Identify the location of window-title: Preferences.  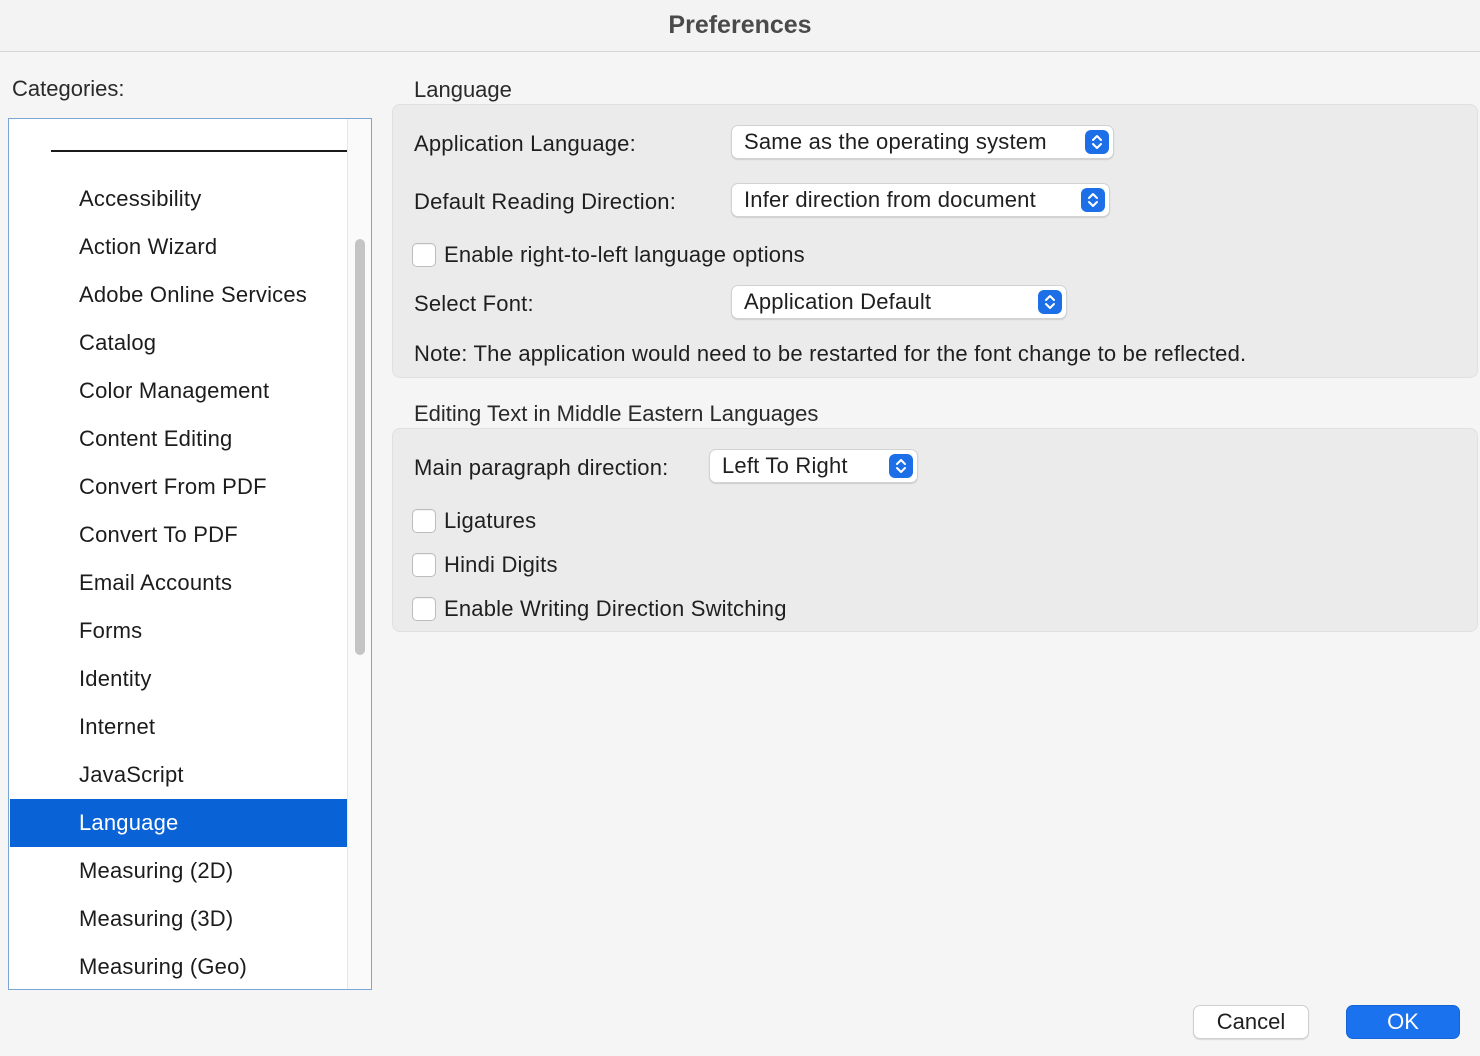
(740, 25).